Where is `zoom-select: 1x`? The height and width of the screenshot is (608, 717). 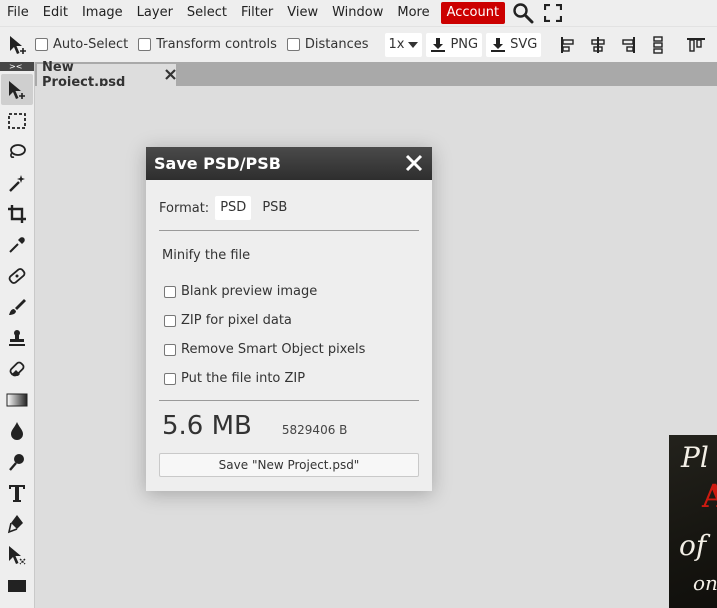
zoom-select: 1x is located at coordinates (403, 44).